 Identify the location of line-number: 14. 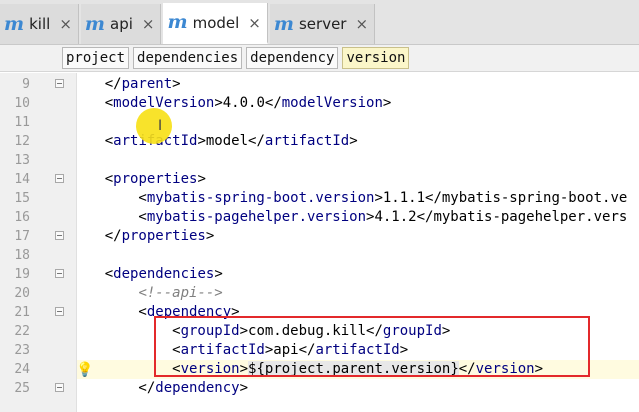
(22, 179).